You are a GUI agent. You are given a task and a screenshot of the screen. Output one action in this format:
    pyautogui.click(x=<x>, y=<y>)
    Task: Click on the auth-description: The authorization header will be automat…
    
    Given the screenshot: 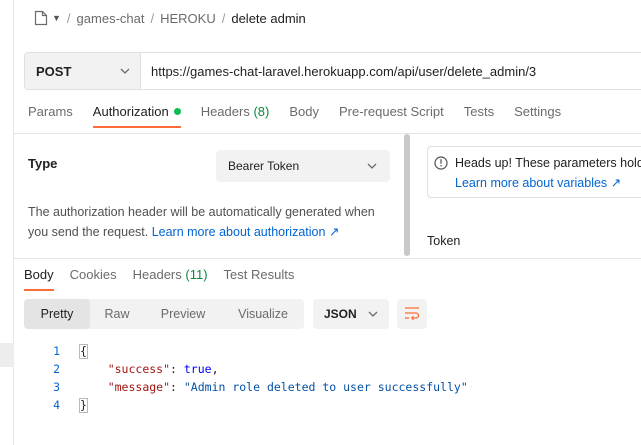 What is the action you would take?
    pyautogui.click(x=213, y=222)
    